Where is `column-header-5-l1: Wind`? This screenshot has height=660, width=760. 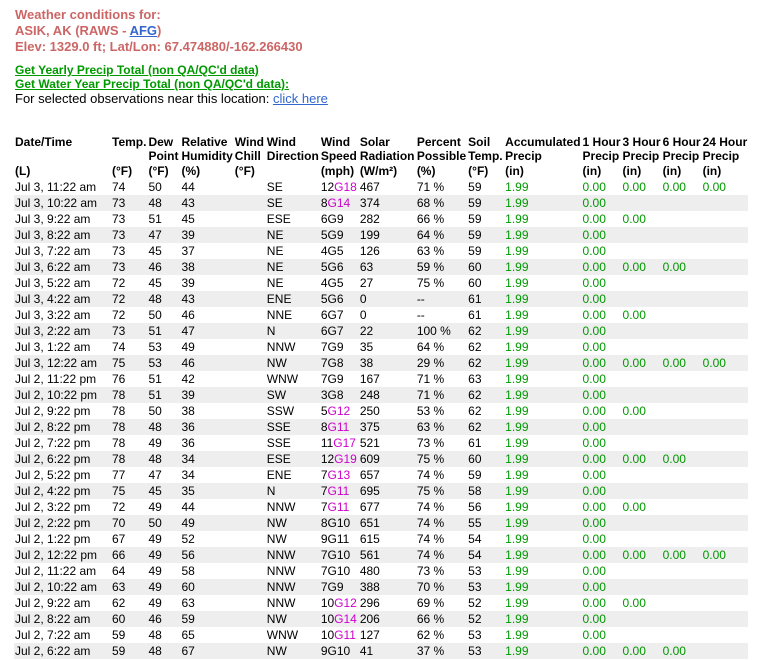 column-header-5-l1: Wind is located at coordinates (281, 142).